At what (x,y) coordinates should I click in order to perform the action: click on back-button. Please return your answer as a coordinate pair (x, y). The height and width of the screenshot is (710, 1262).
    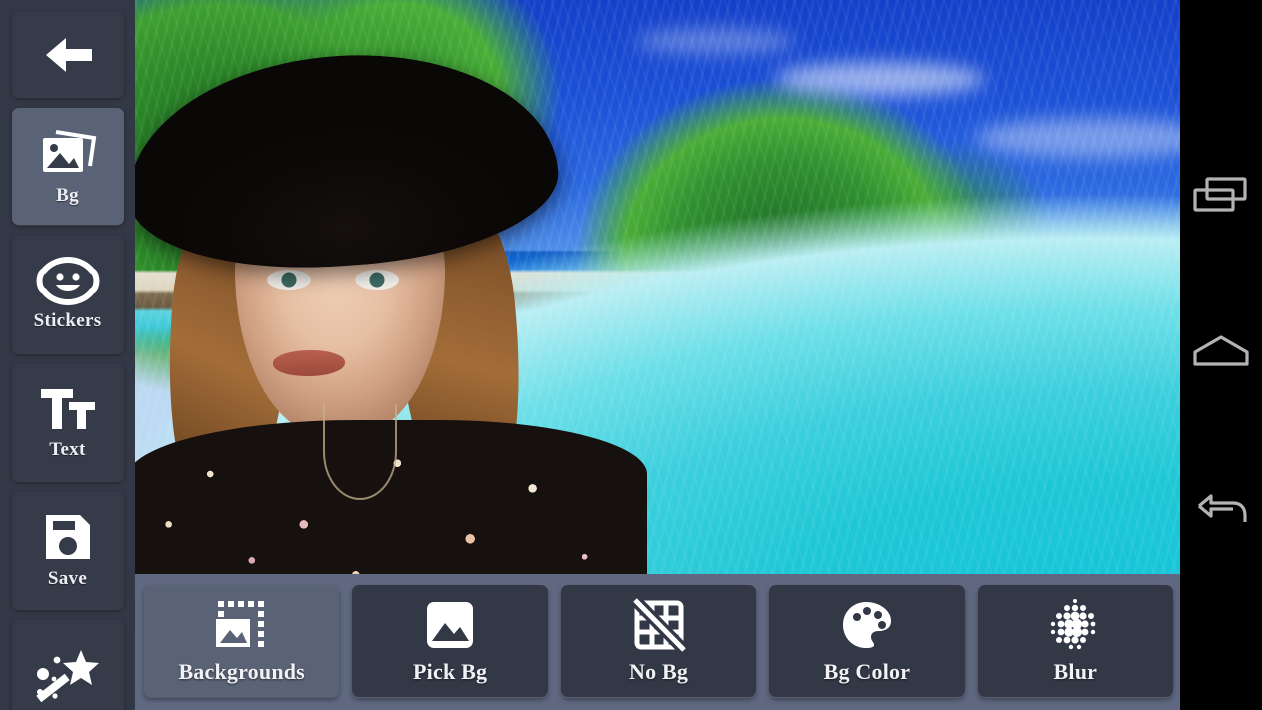
    Looking at the image, I should click on (67, 54).